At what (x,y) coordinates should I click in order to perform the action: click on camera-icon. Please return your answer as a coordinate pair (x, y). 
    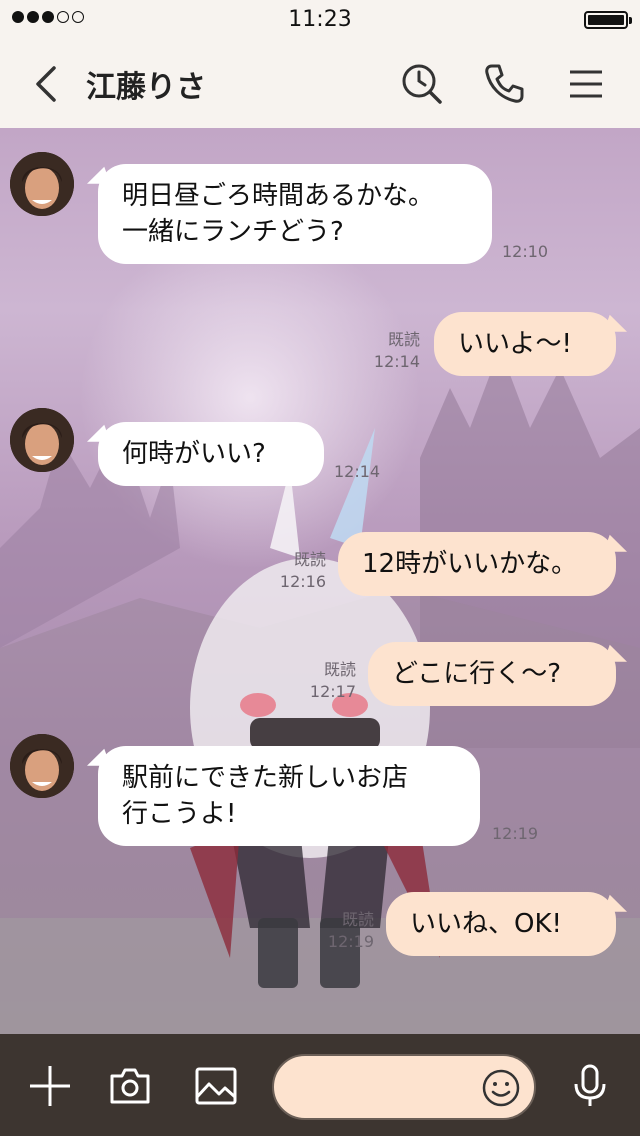
    Looking at the image, I should click on (130, 1086).